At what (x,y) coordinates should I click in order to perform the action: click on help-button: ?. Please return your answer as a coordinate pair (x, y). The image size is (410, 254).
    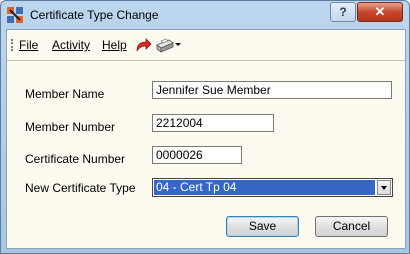
    Looking at the image, I should click on (343, 12).